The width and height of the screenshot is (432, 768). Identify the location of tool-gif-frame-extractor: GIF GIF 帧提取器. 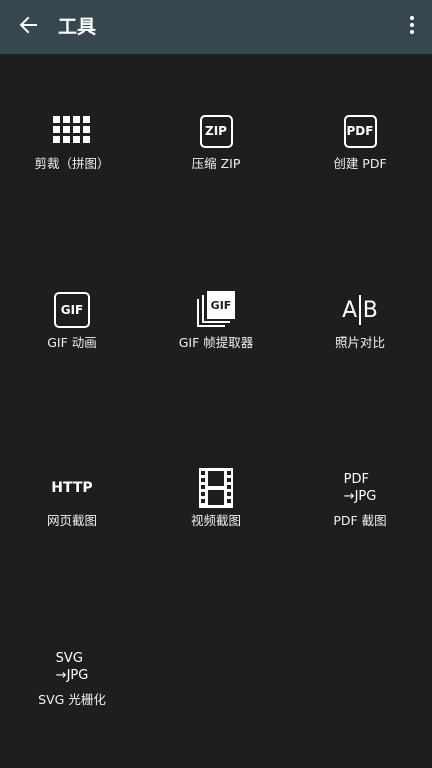
(216, 346).